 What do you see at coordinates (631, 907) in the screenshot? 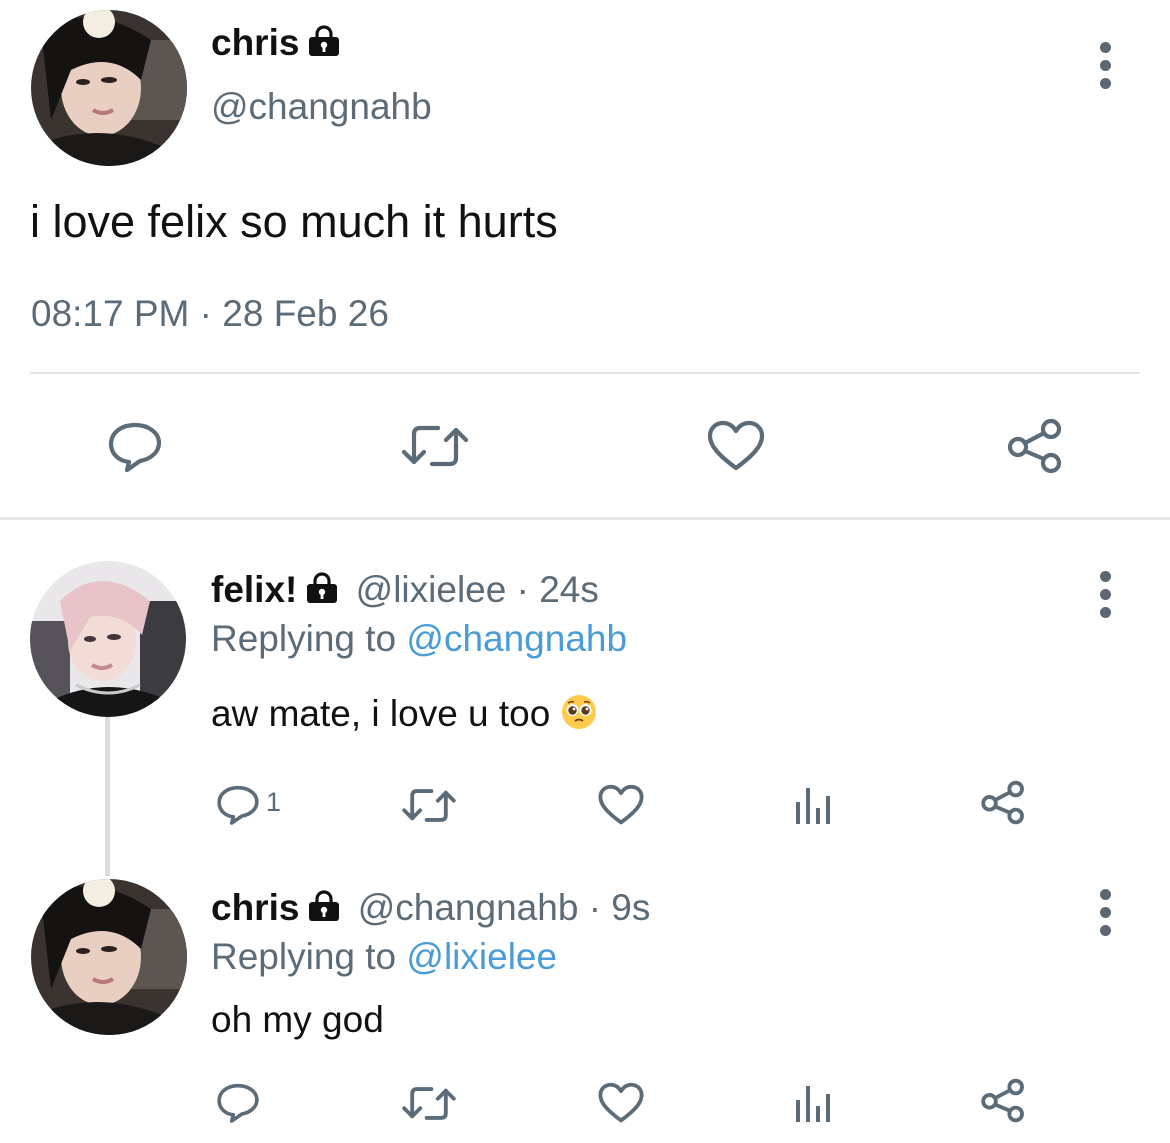
I see `reply-age: 9s` at bounding box center [631, 907].